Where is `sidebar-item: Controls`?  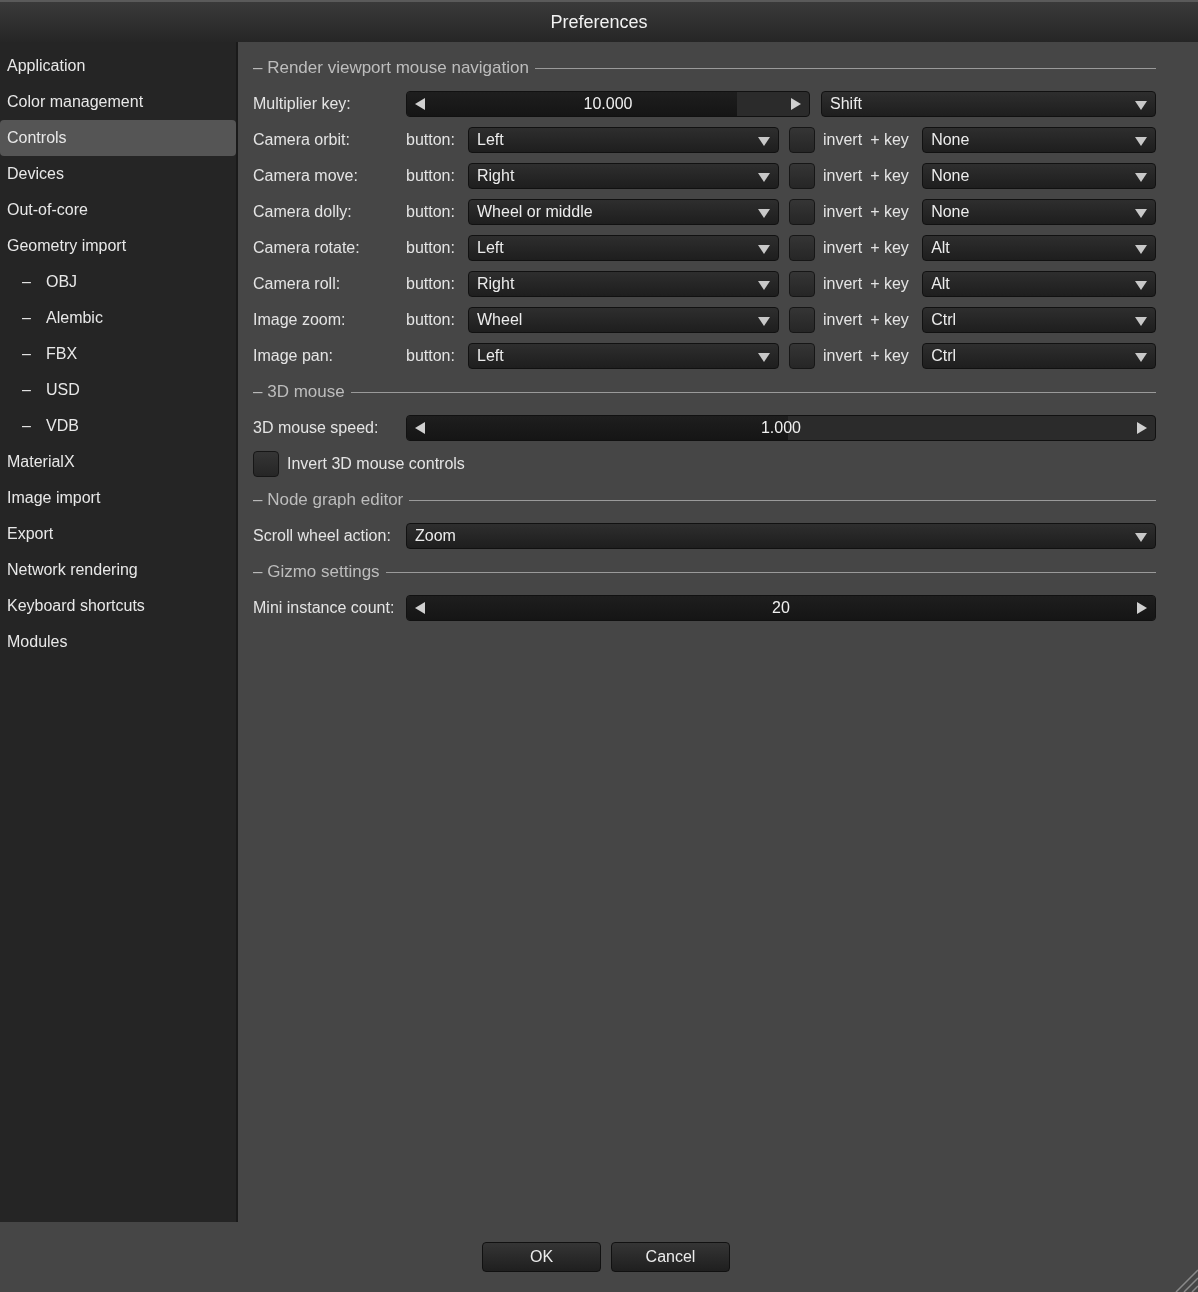
sidebar-item: Controls is located at coordinates (118, 138).